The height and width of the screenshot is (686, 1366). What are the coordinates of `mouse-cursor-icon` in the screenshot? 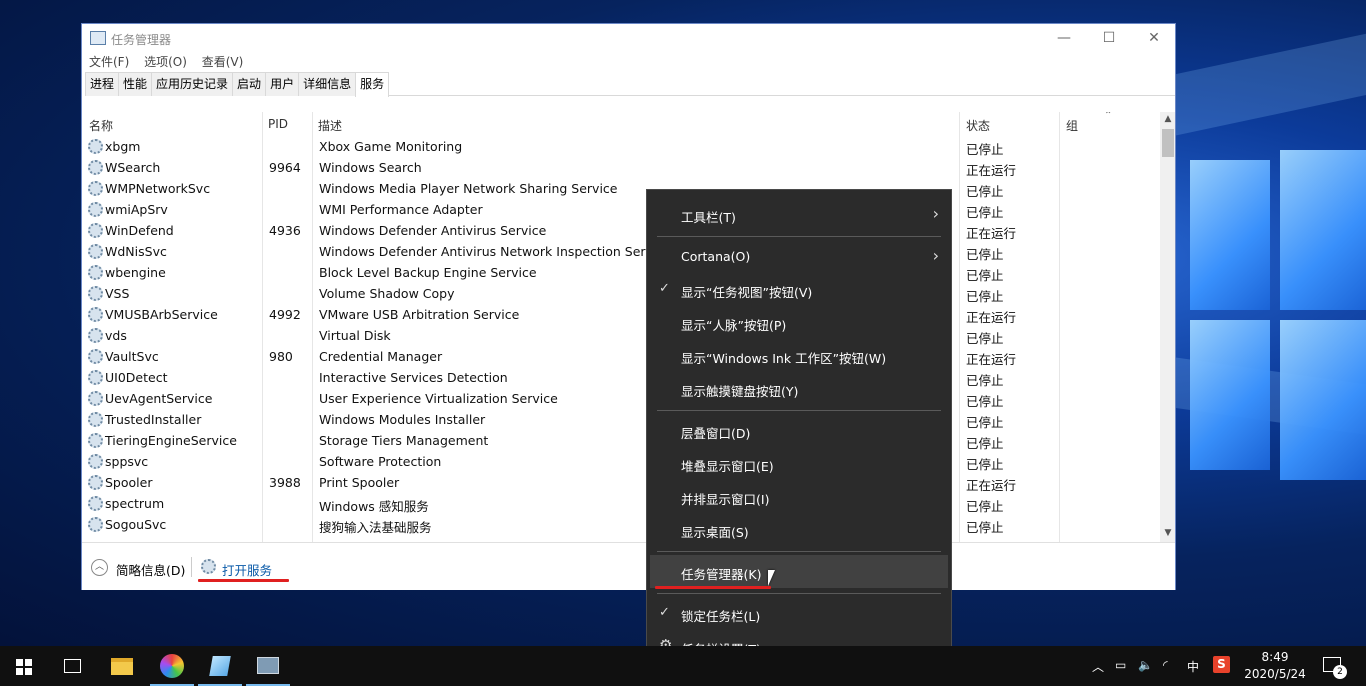 It's located at (775, 578).